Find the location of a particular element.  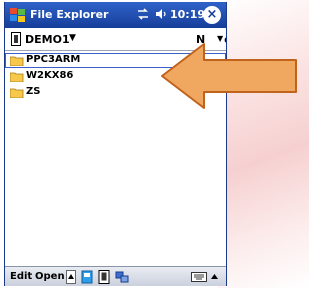

title-bar: File Explorer 10:19 × is located at coordinates (115, 15).